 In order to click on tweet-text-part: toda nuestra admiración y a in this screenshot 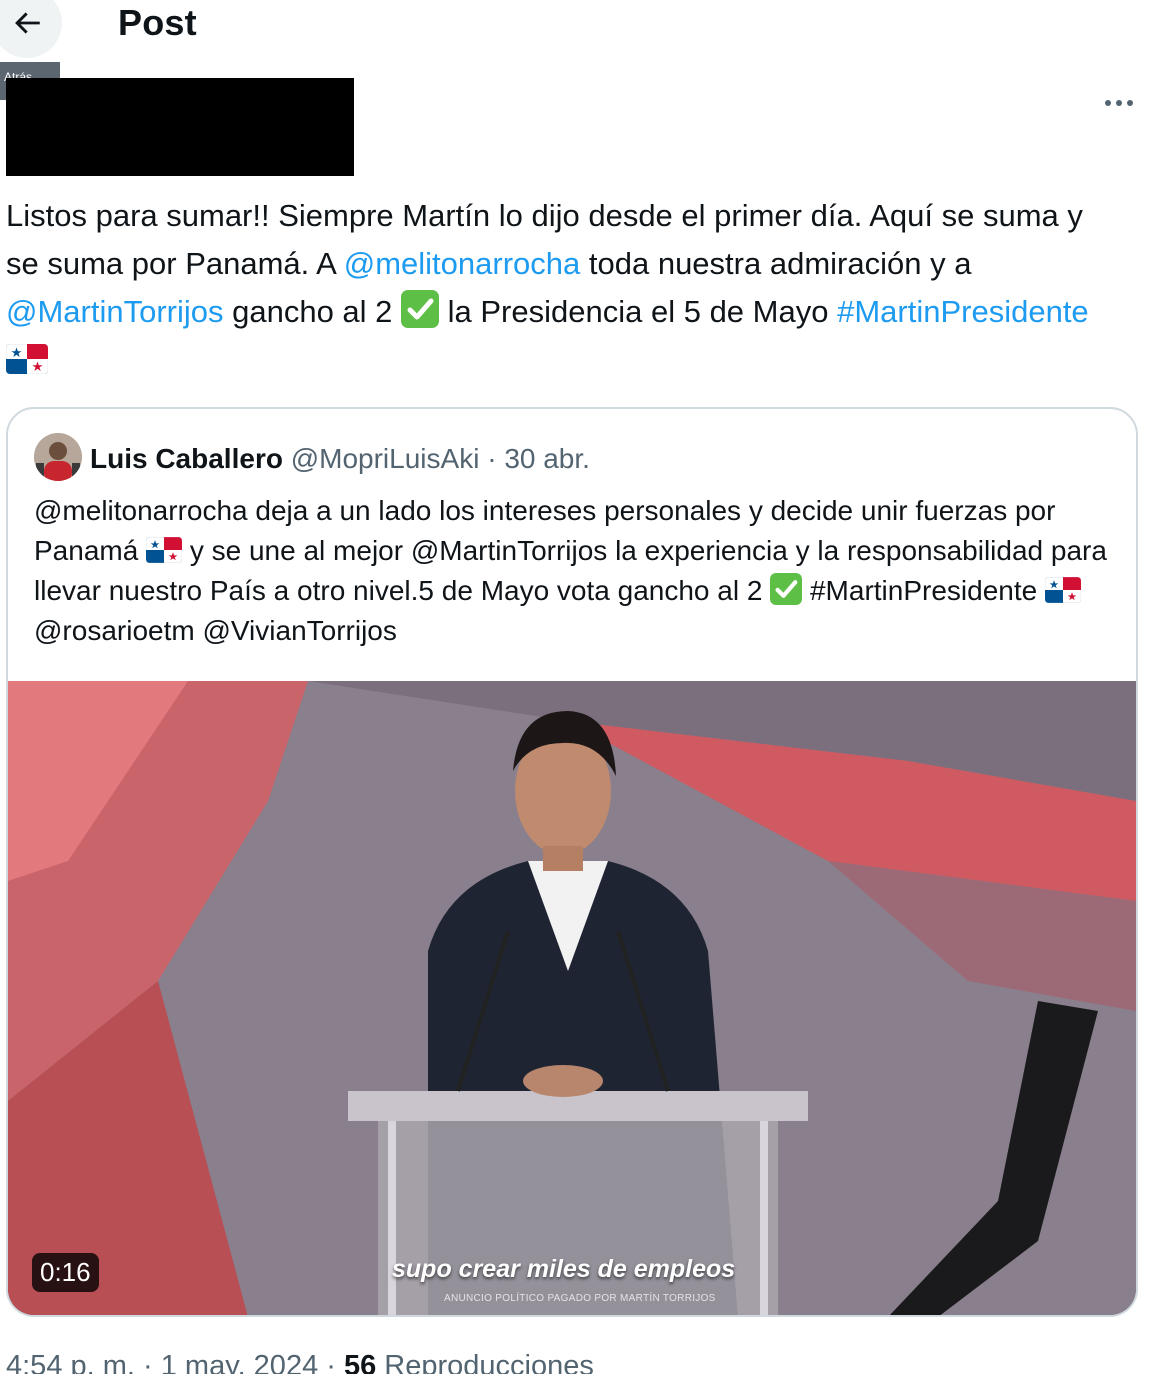, I will do `click(776, 263)`.